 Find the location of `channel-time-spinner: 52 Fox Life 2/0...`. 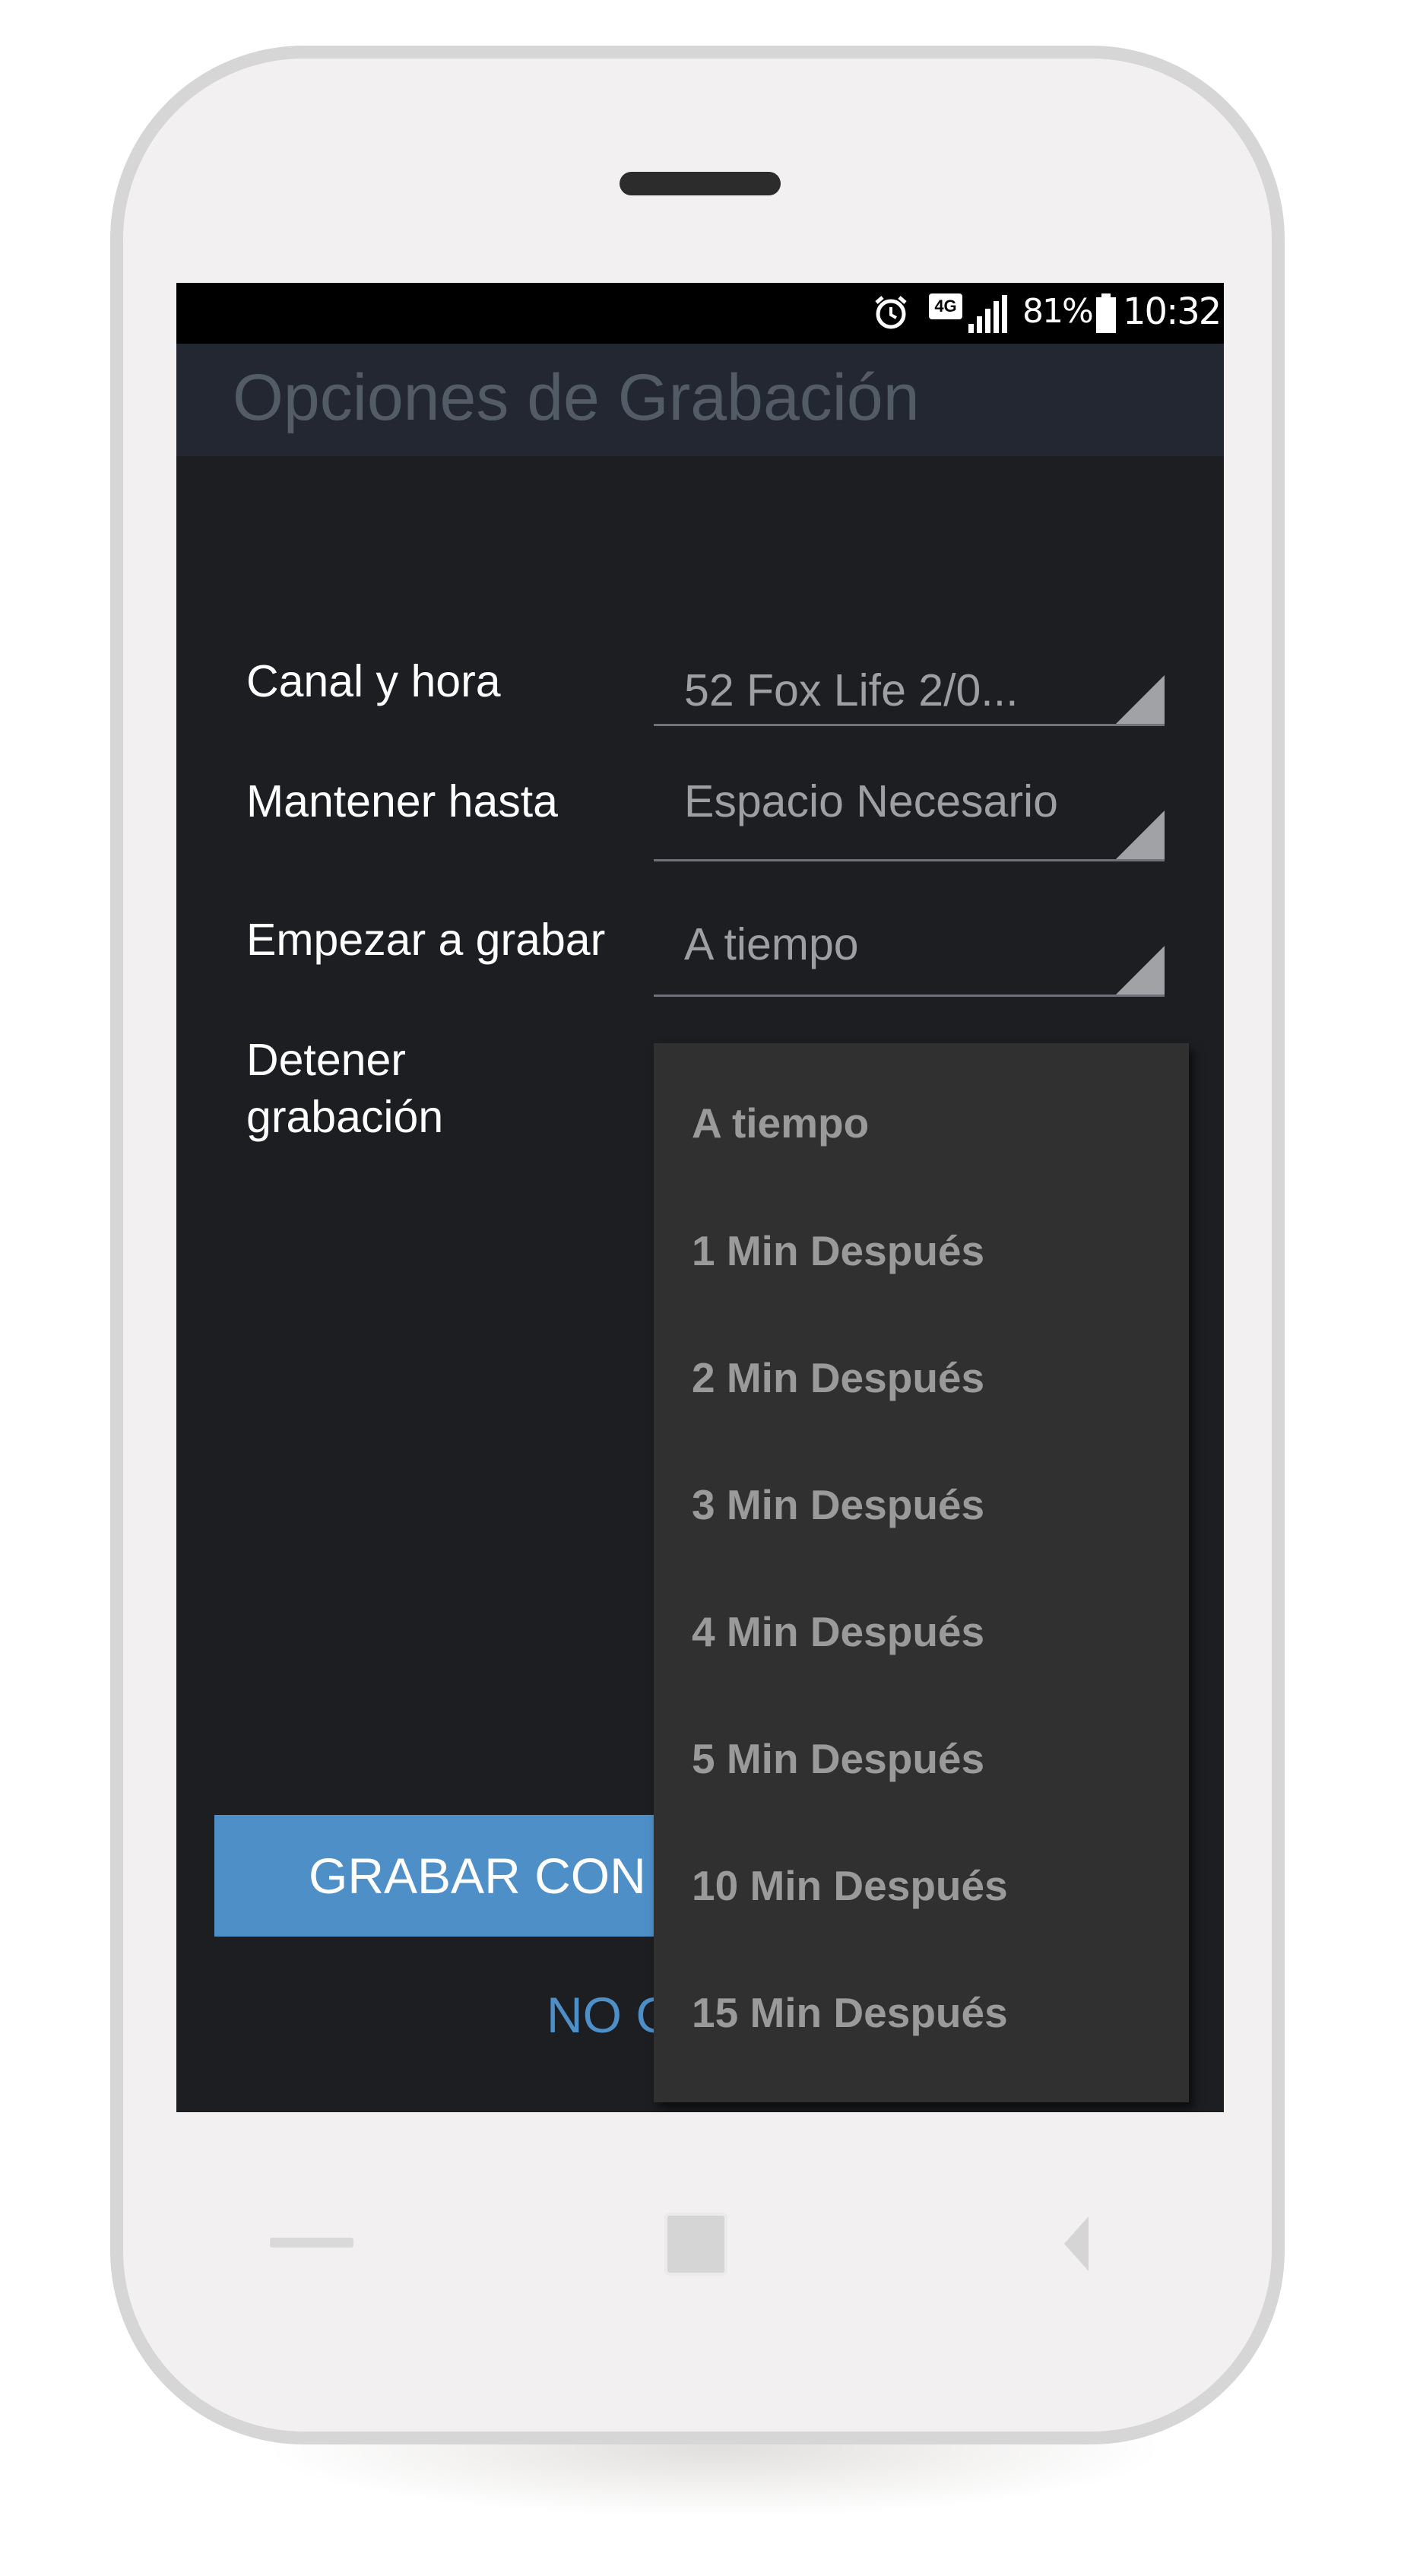

channel-time-spinner: 52 Fox Life 2/0... is located at coordinates (909, 687).